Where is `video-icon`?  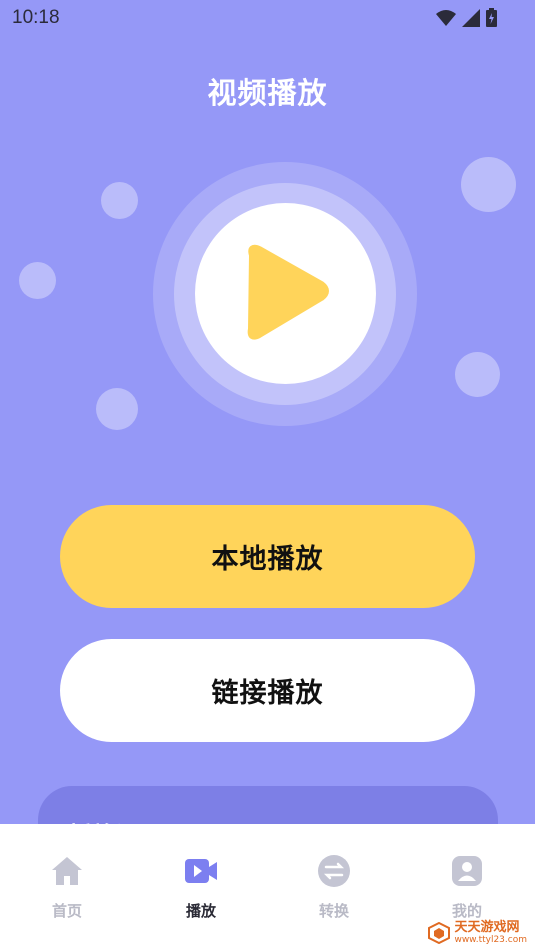
video-icon is located at coordinates (201, 871).